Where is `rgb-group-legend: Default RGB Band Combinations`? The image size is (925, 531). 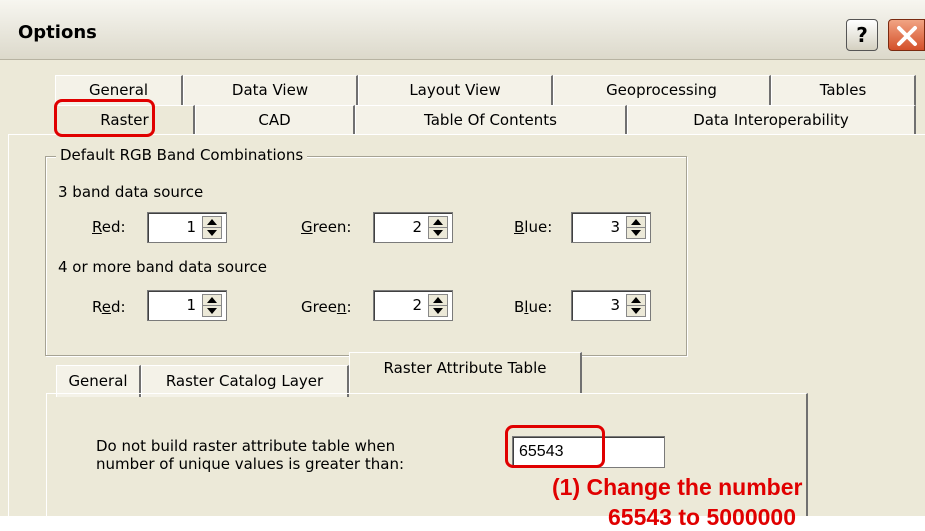
rgb-group-legend: Default RGB Band Combinations is located at coordinates (182, 155).